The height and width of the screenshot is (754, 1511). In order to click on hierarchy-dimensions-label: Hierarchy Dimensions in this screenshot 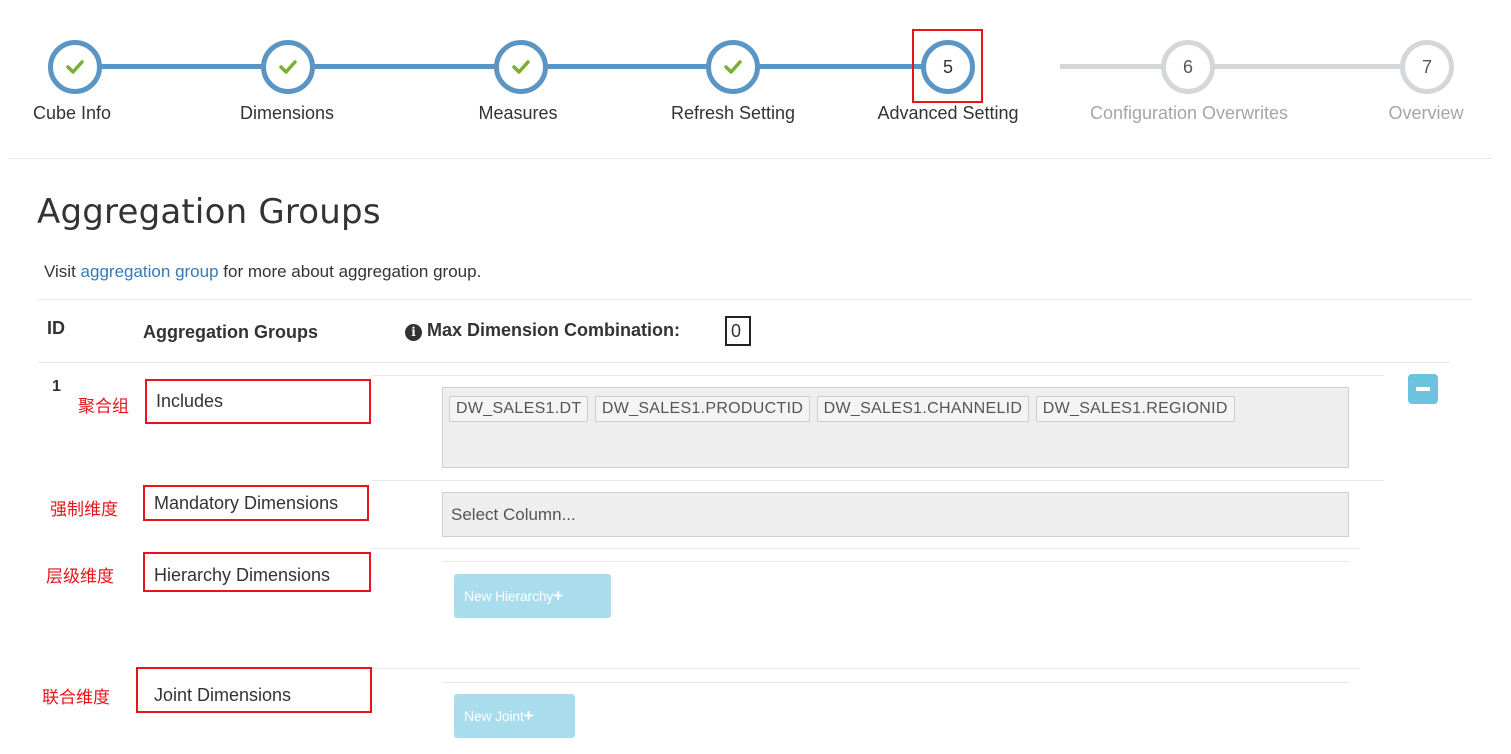, I will do `click(257, 572)`.